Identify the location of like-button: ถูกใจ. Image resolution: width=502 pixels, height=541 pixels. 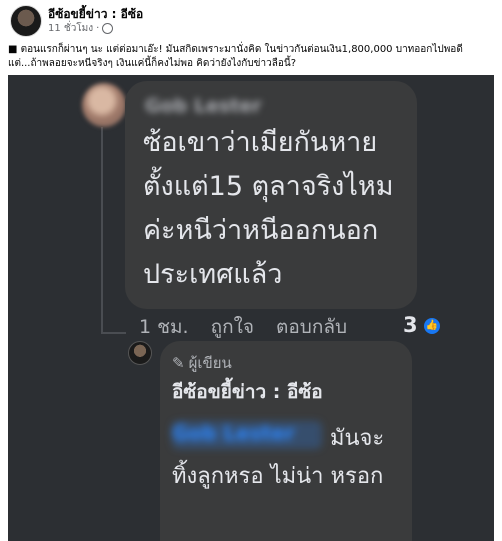
(232, 327).